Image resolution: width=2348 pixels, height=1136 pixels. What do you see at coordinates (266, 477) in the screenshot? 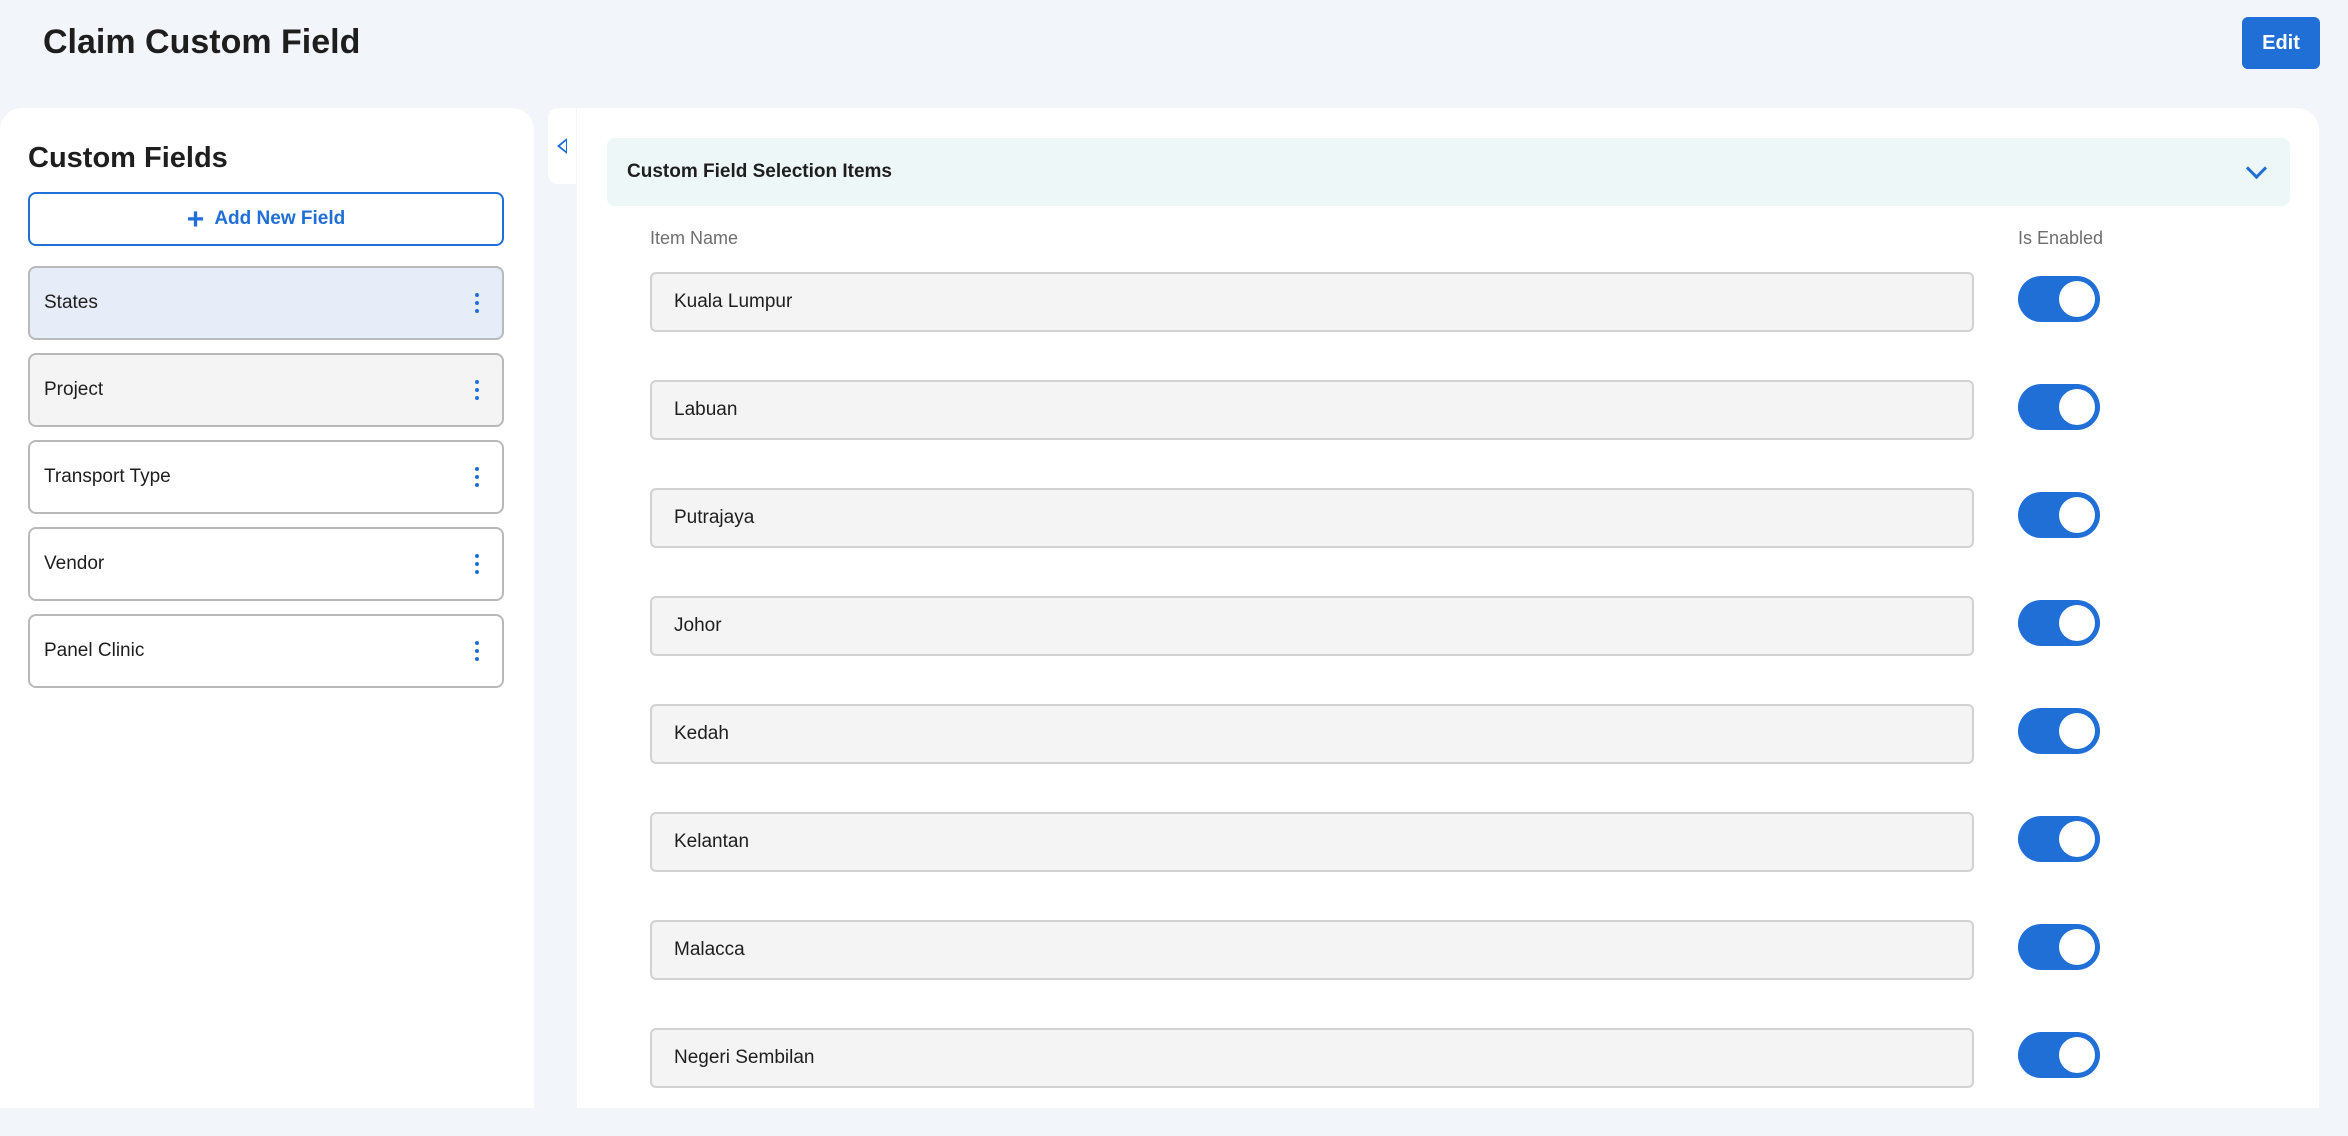
I see `field-item-transport-type: Transport Type` at bounding box center [266, 477].